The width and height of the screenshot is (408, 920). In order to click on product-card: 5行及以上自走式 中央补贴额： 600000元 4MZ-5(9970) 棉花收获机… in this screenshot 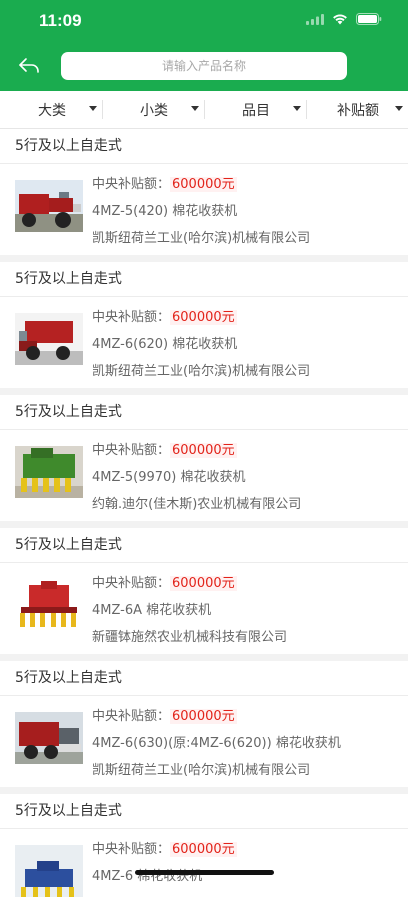, I will do `click(204, 458)`.